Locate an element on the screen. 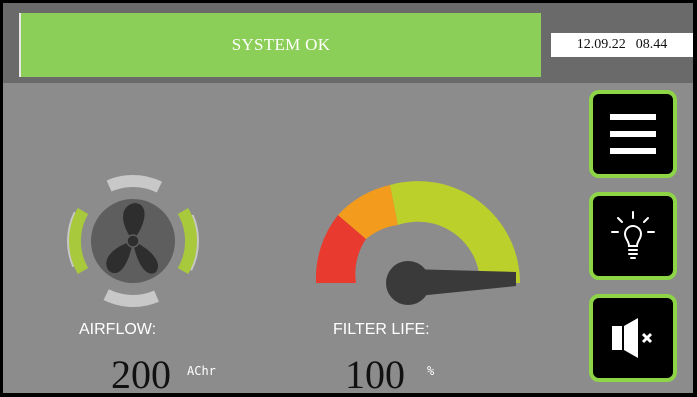 The width and height of the screenshot is (697, 397). date-time-display: 12.09.22 08.44 is located at coordinates (622, 45).